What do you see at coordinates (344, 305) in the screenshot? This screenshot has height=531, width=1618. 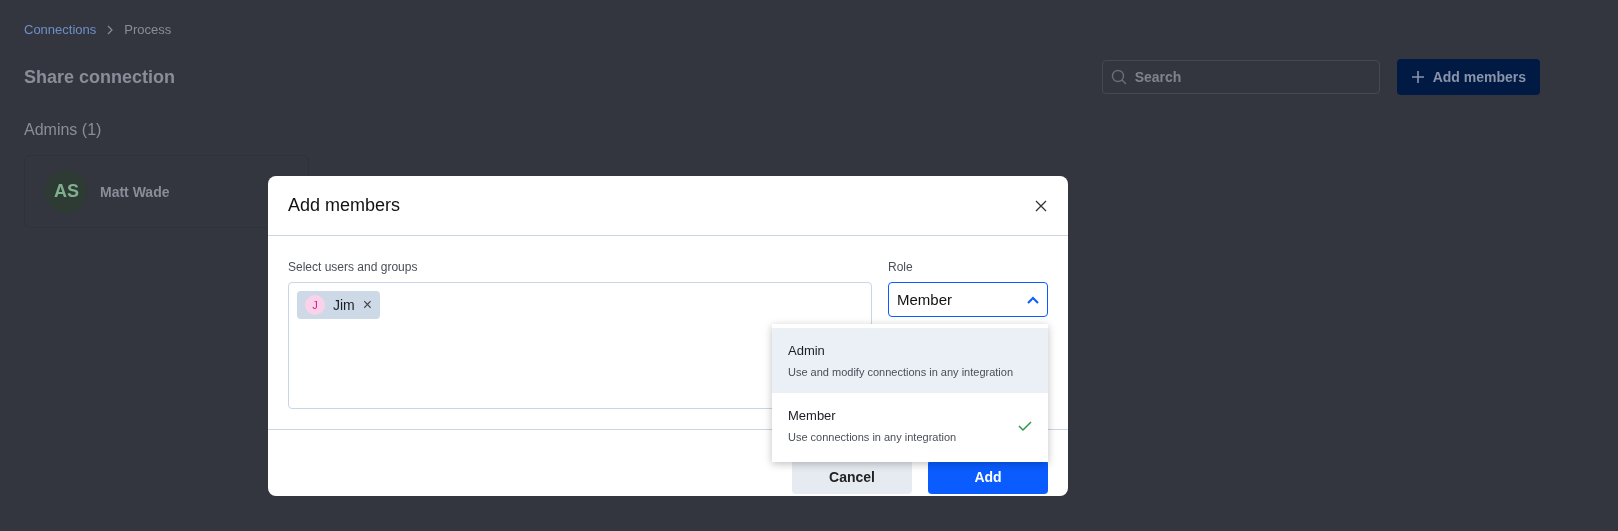 I see `user-name: Jim` at bounding box center [344, 305].